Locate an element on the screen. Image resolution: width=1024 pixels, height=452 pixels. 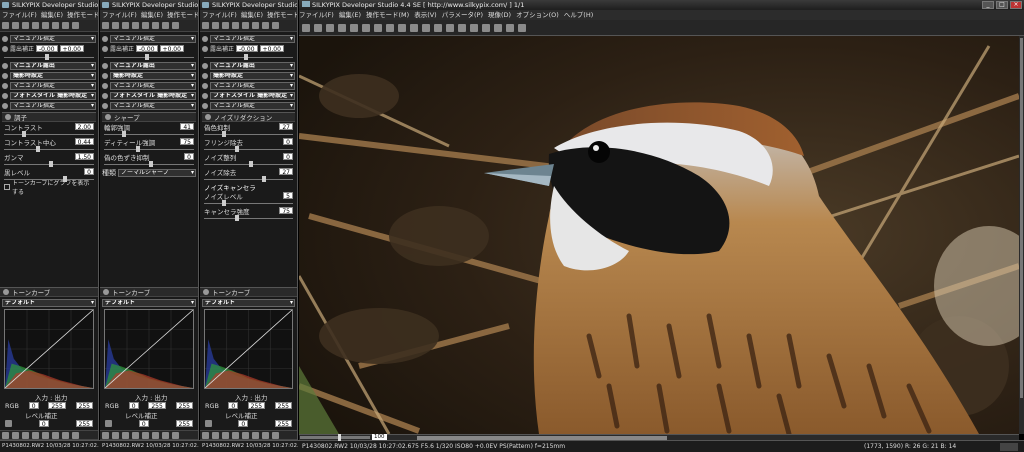
exposure-slider is located at coordinates (248, 57).